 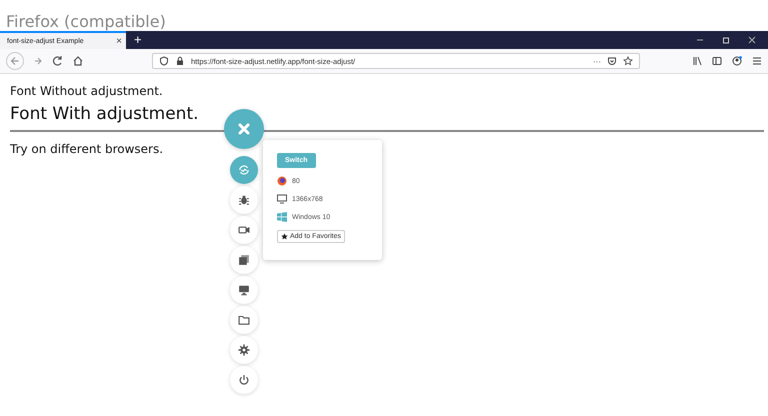 I want to click on new-tab-button: +, so click(x=138, y=40).